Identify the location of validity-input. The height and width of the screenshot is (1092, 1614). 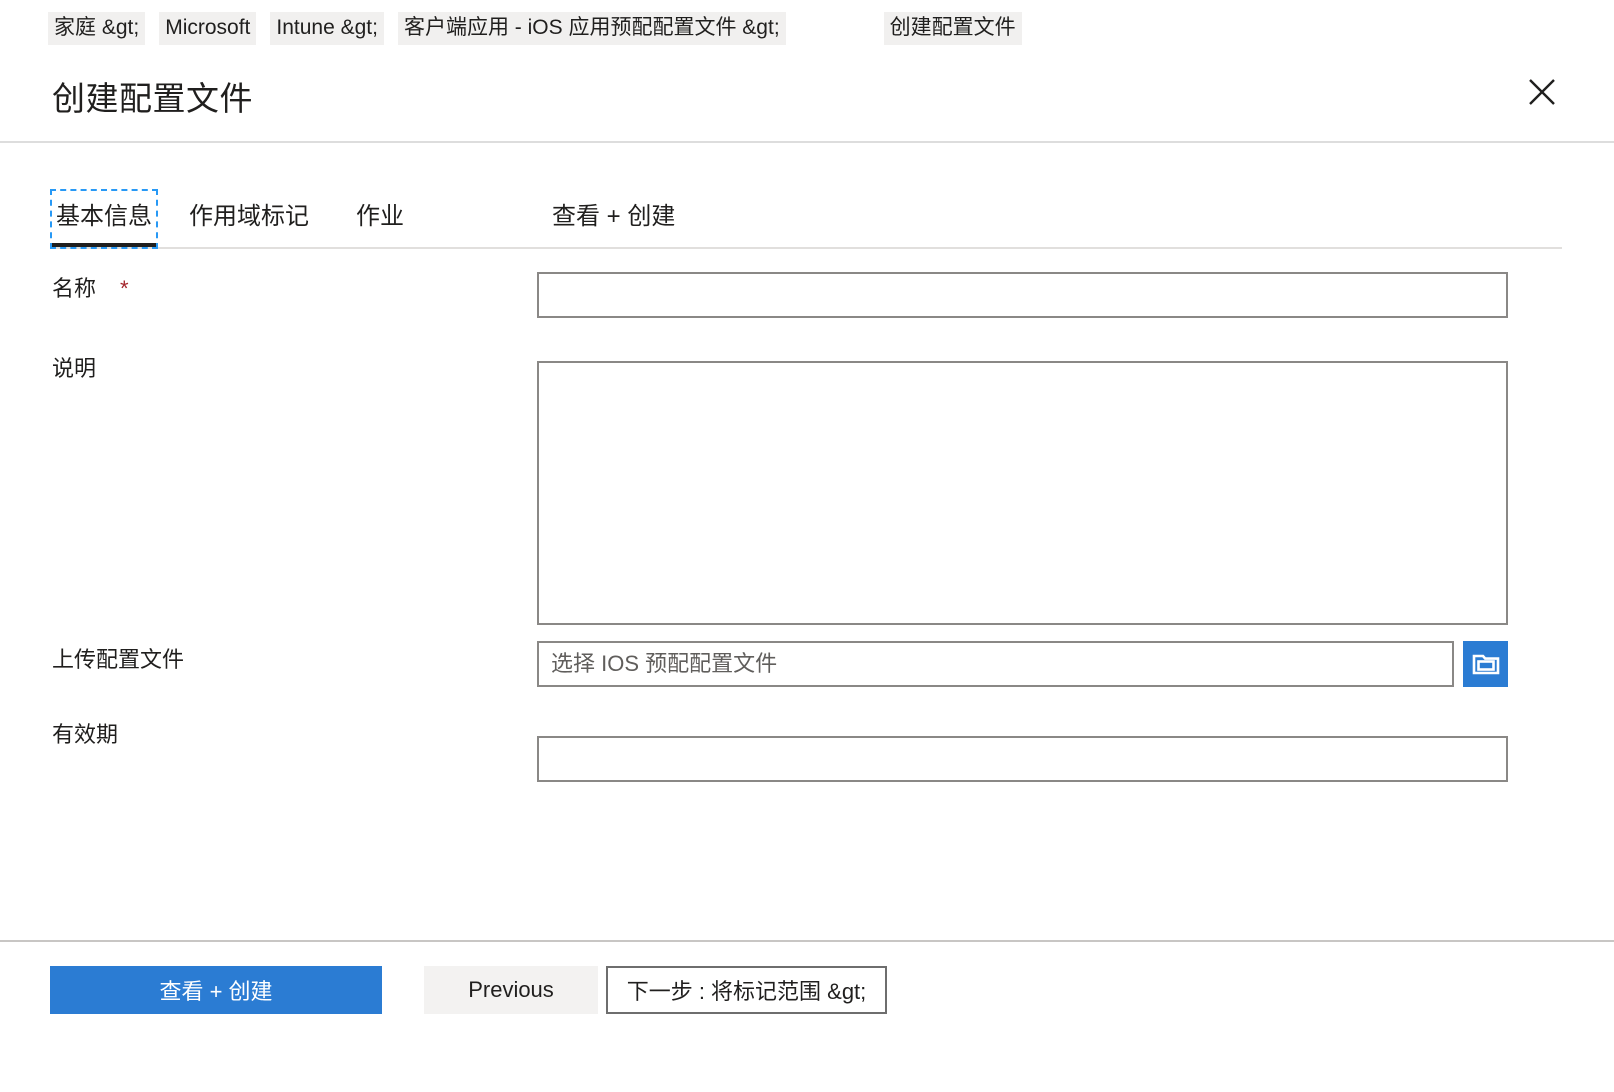
(1022, 759).